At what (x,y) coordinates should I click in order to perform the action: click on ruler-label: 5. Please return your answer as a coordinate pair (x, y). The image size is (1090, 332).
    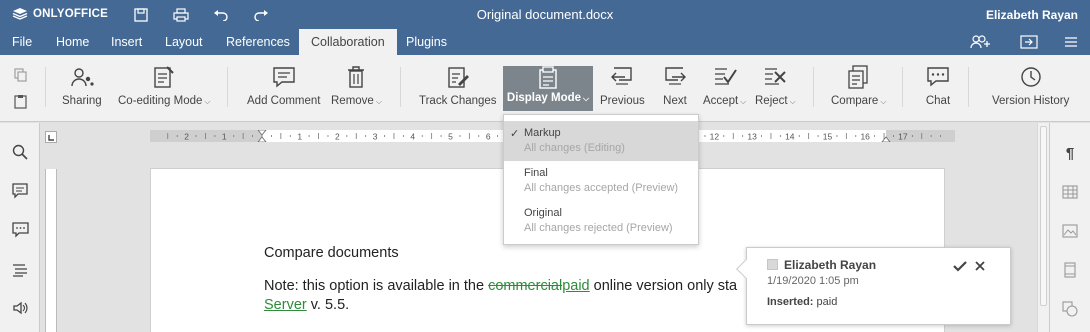
    Looking at the image, I should click on (450, 137).